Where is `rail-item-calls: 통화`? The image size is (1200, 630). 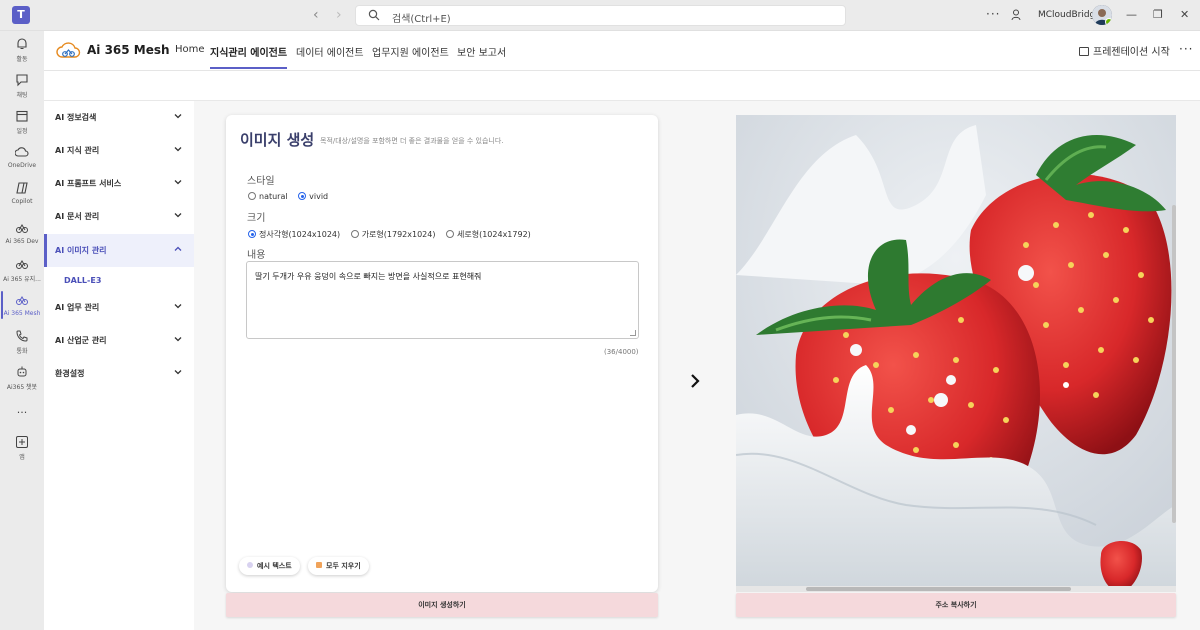
rail-item-calls: 통화 is located at coordinates (22, 342).